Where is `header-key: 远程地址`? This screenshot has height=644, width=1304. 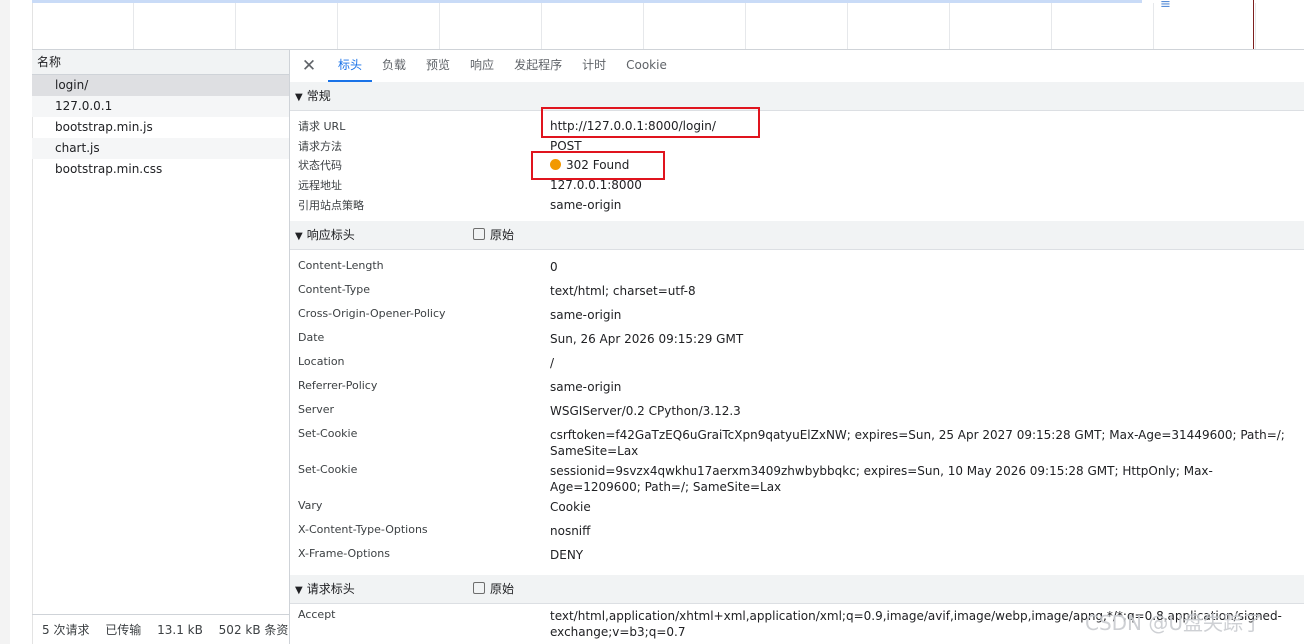 header-key: 远程地址 is located at coordinates (320, 185).